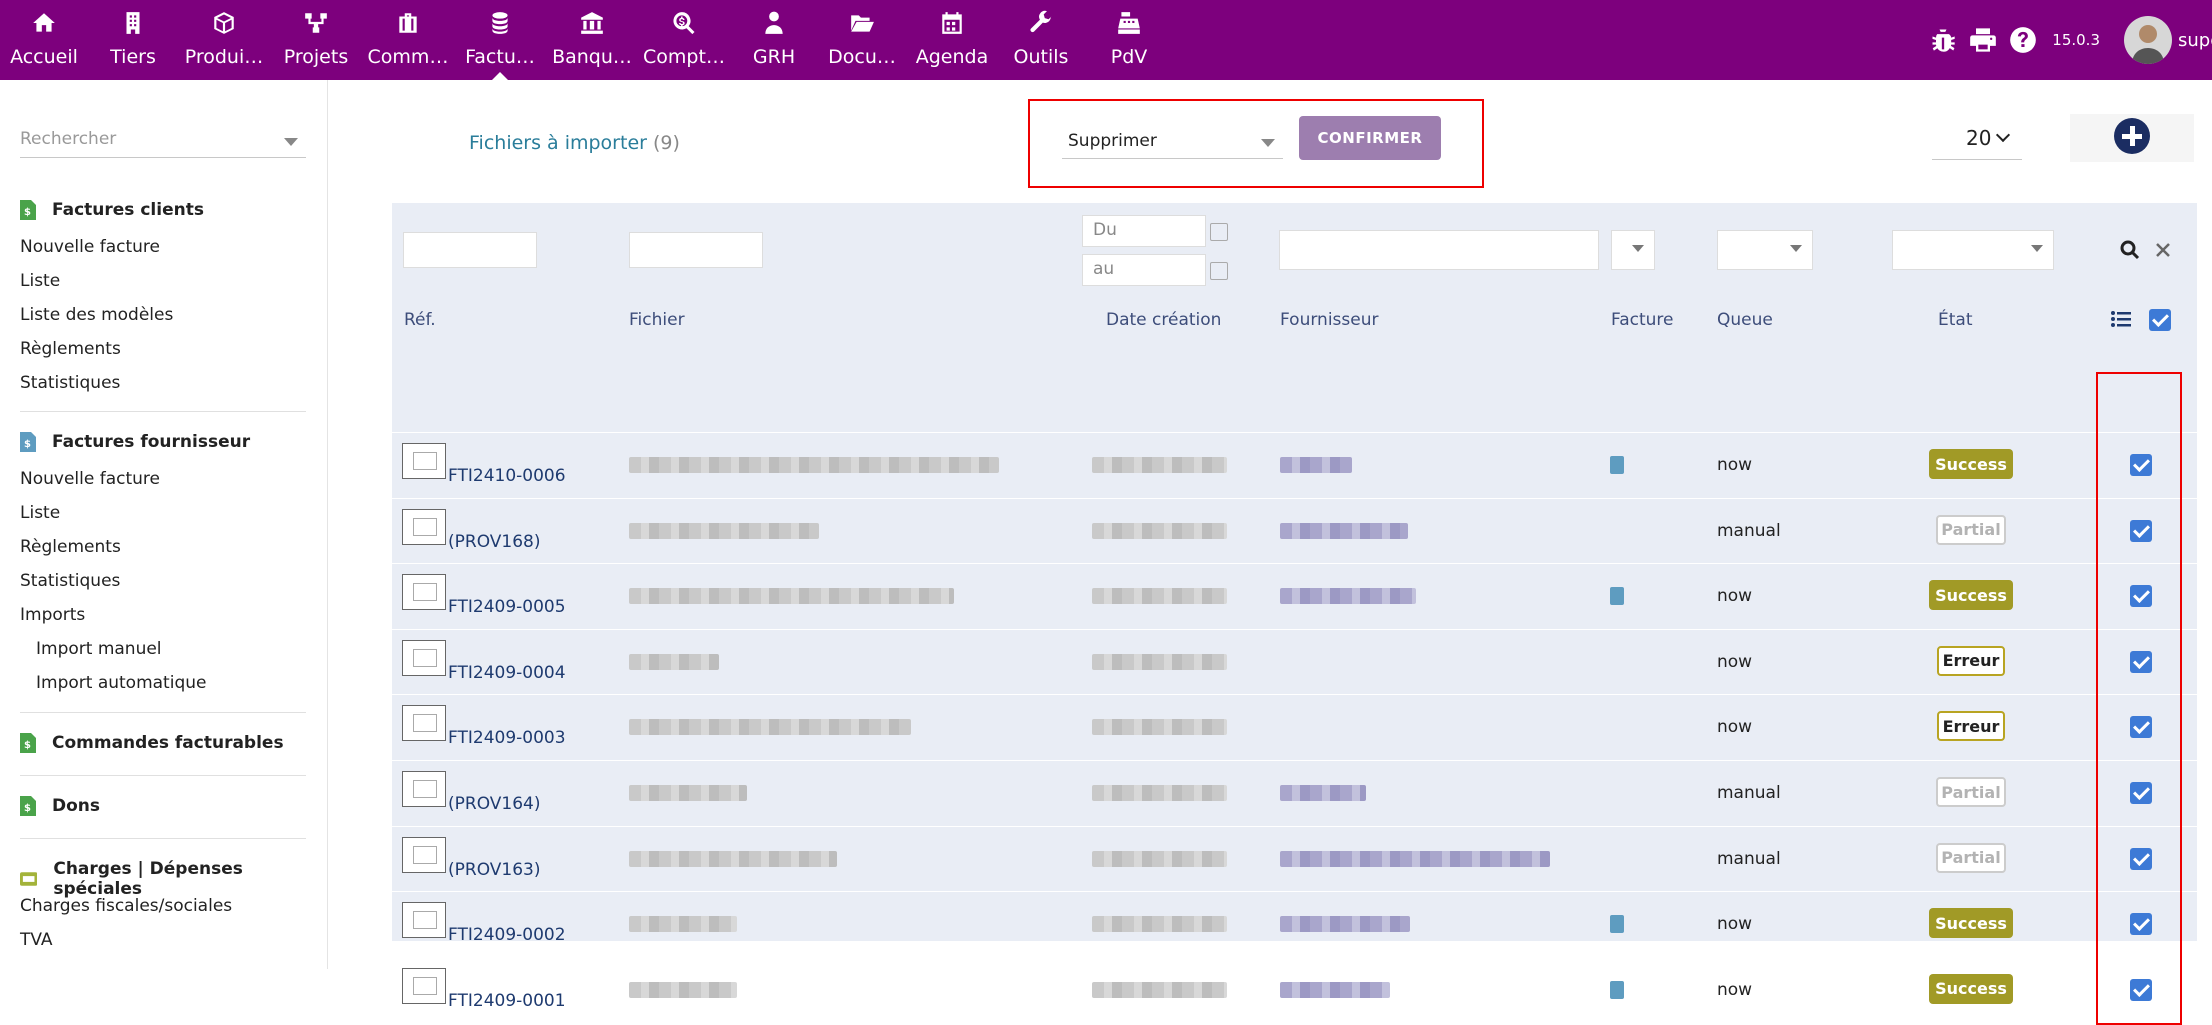 The width and height of the screenshot is (2212, 1025). What do you see at coordinates (1749, 858) in the screenshot?
I see `row-queue: manual` at bounding box center [1749, 858].